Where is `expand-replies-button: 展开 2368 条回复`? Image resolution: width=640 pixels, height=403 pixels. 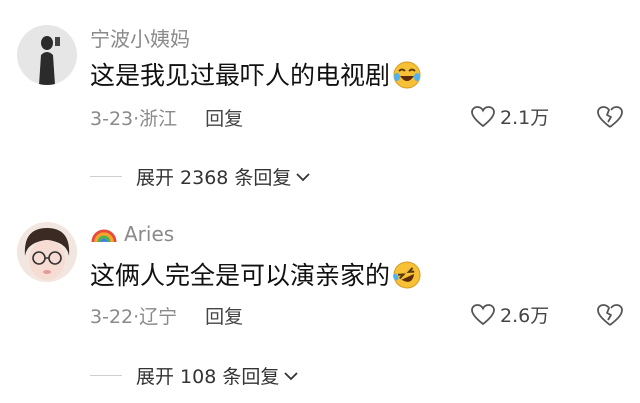
expand-replies-button: 展开 2368 条回复 is located at coordinates (200, 176).